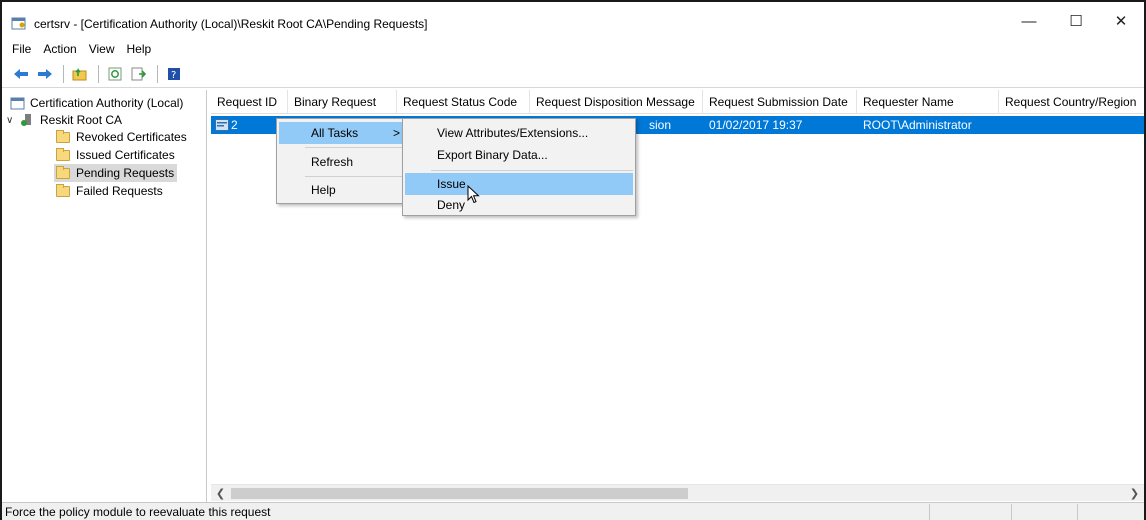  What do you see at coordinates (519, 184) in the screenshot?
I see `menu-item-issue: Issue` at bounding box center [519, 184].